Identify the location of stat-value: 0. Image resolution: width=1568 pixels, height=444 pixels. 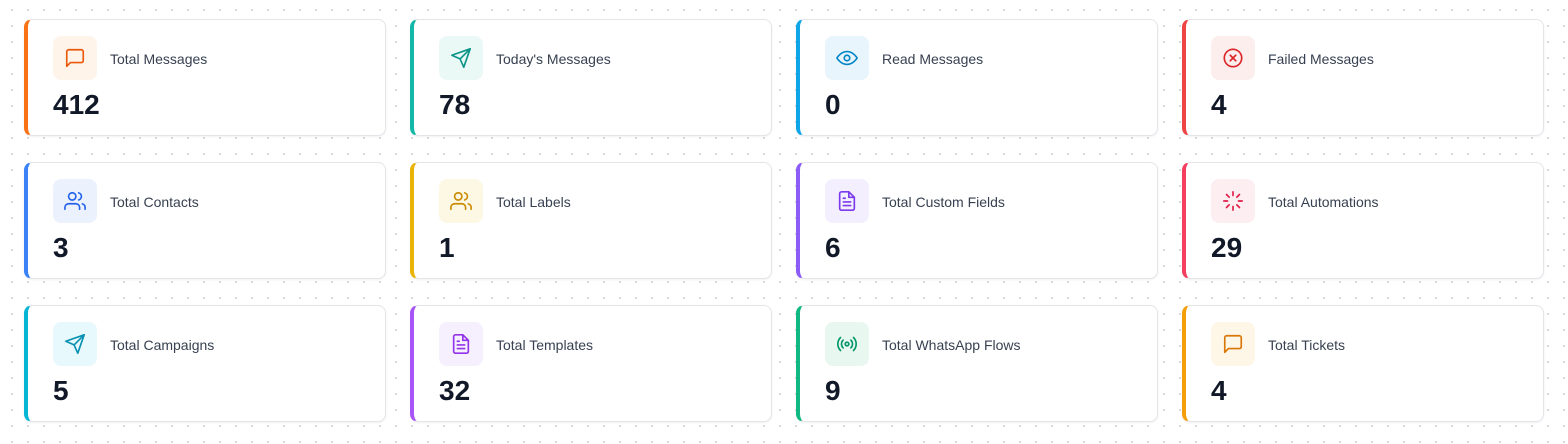
(833, 104).